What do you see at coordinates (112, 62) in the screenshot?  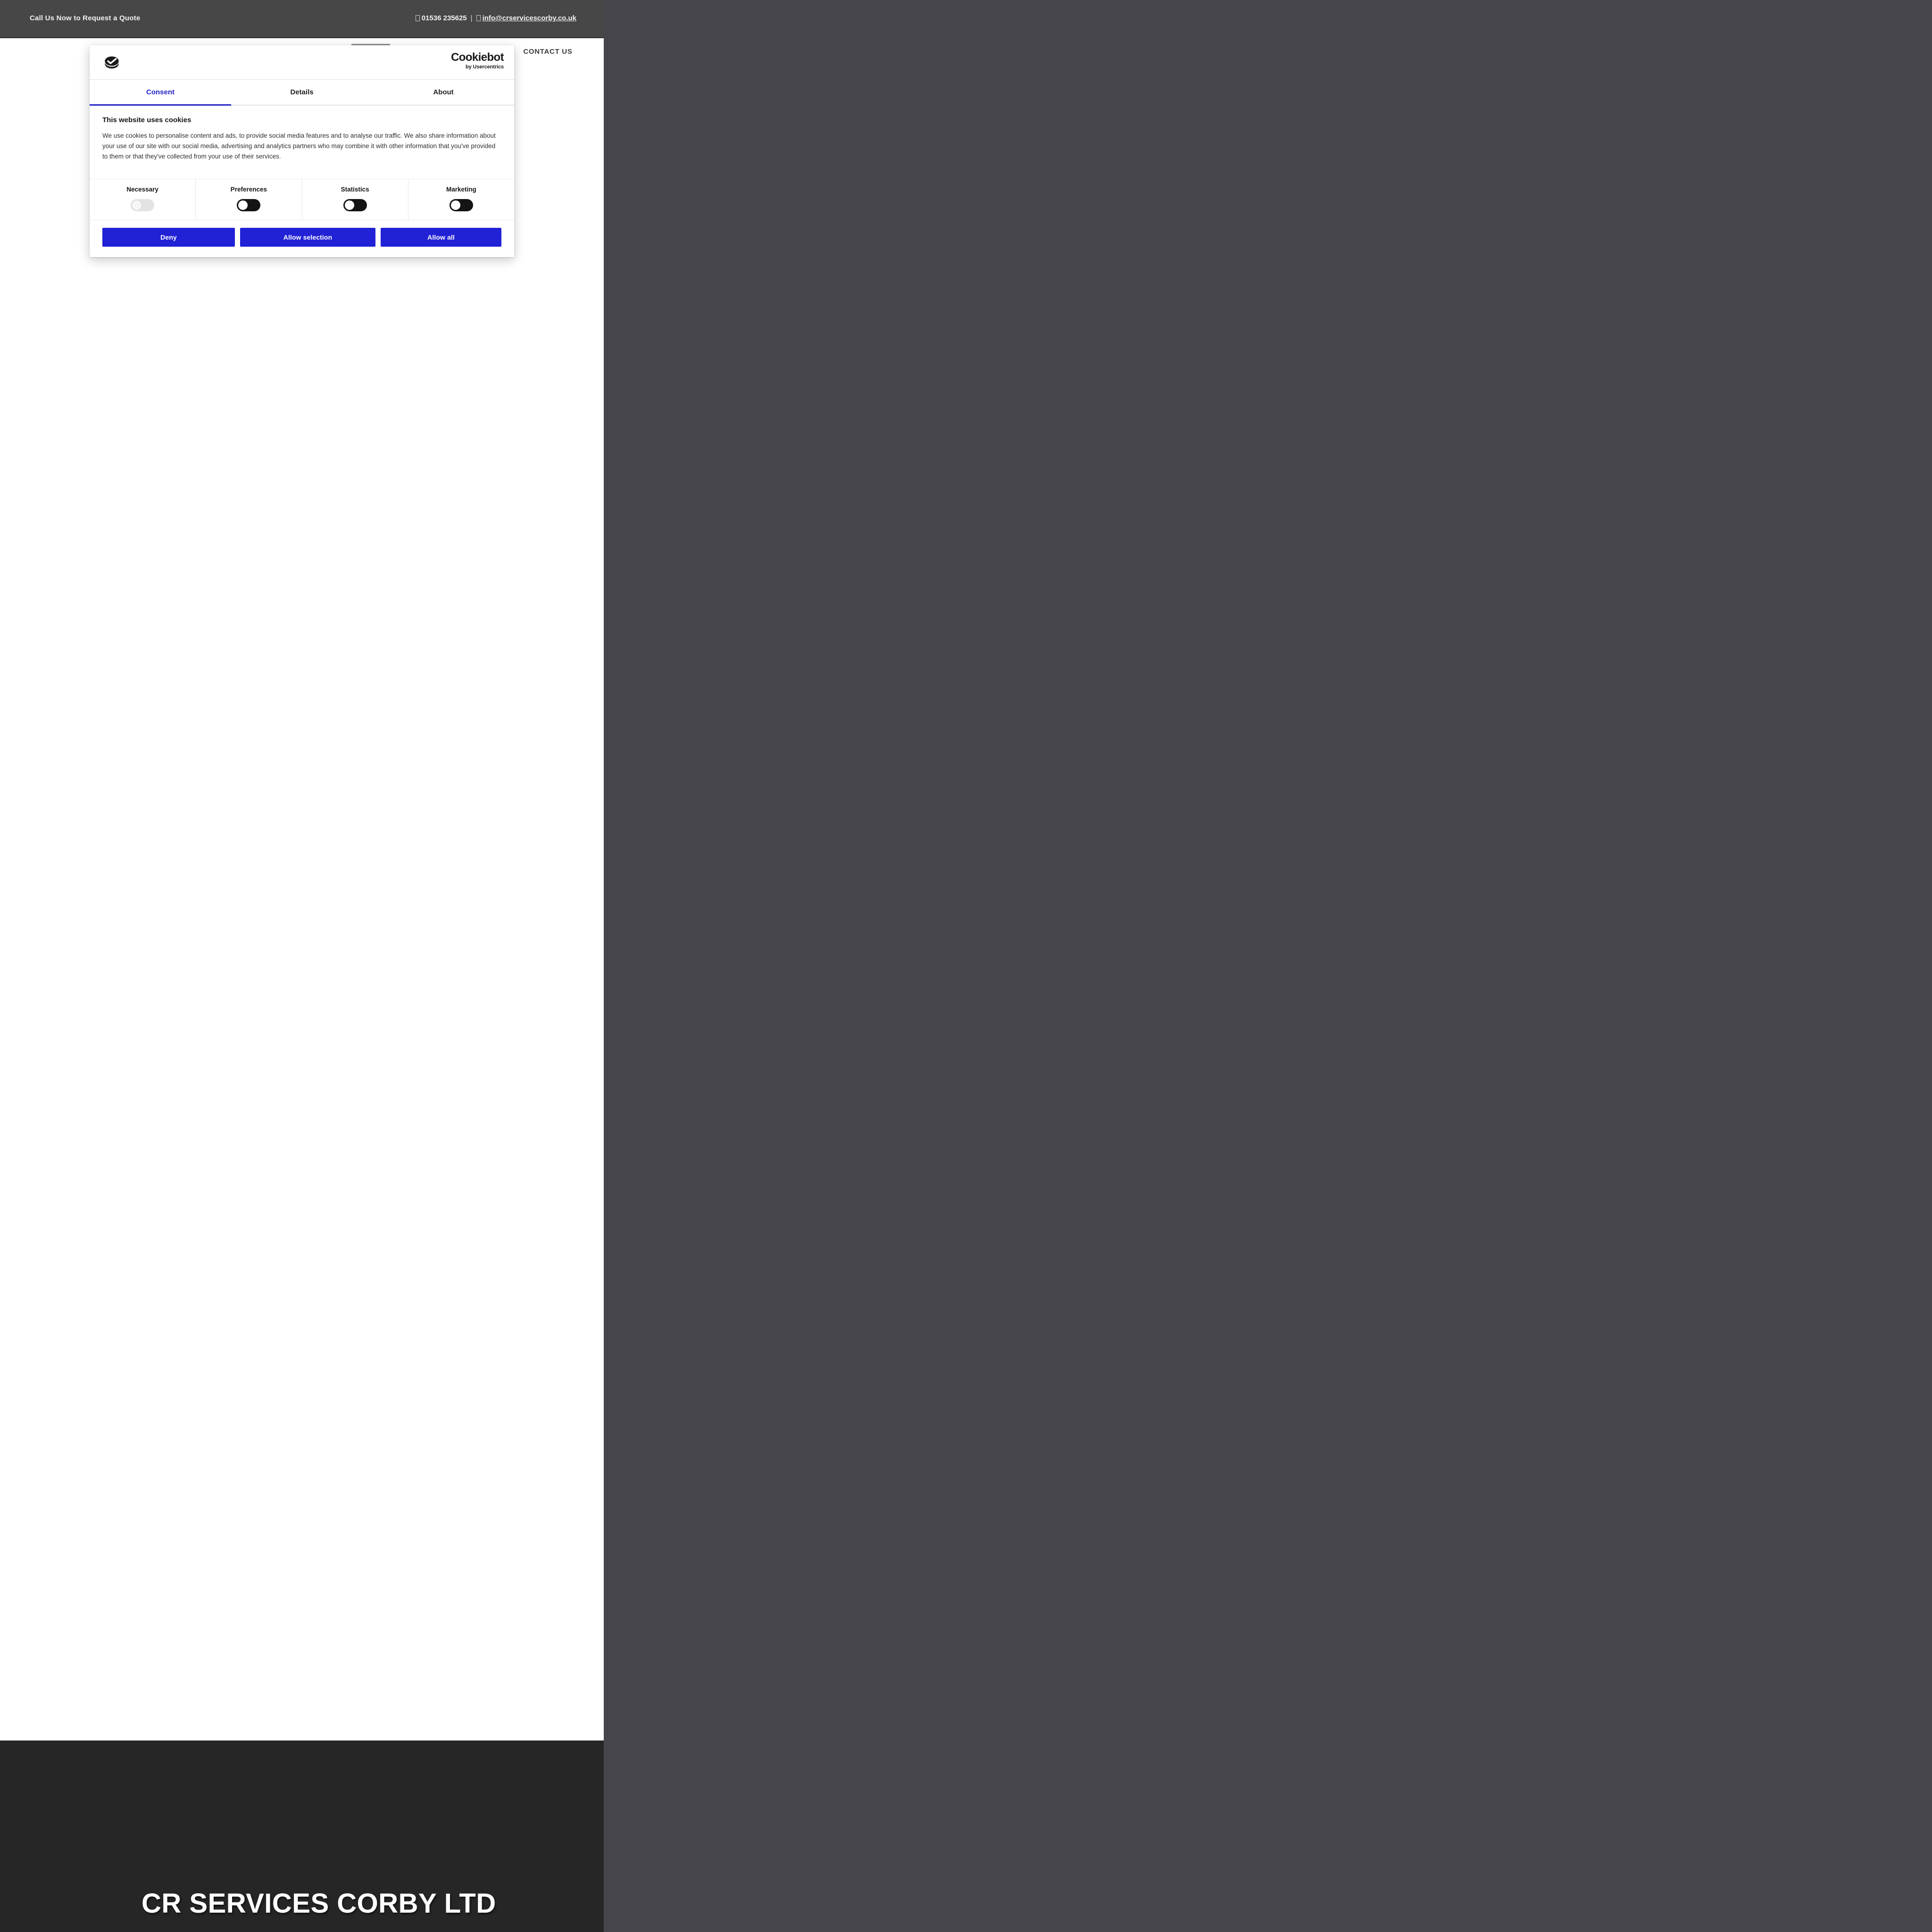 I see `cookiebot-checkmark-icon` at bounding box center [112, 62].